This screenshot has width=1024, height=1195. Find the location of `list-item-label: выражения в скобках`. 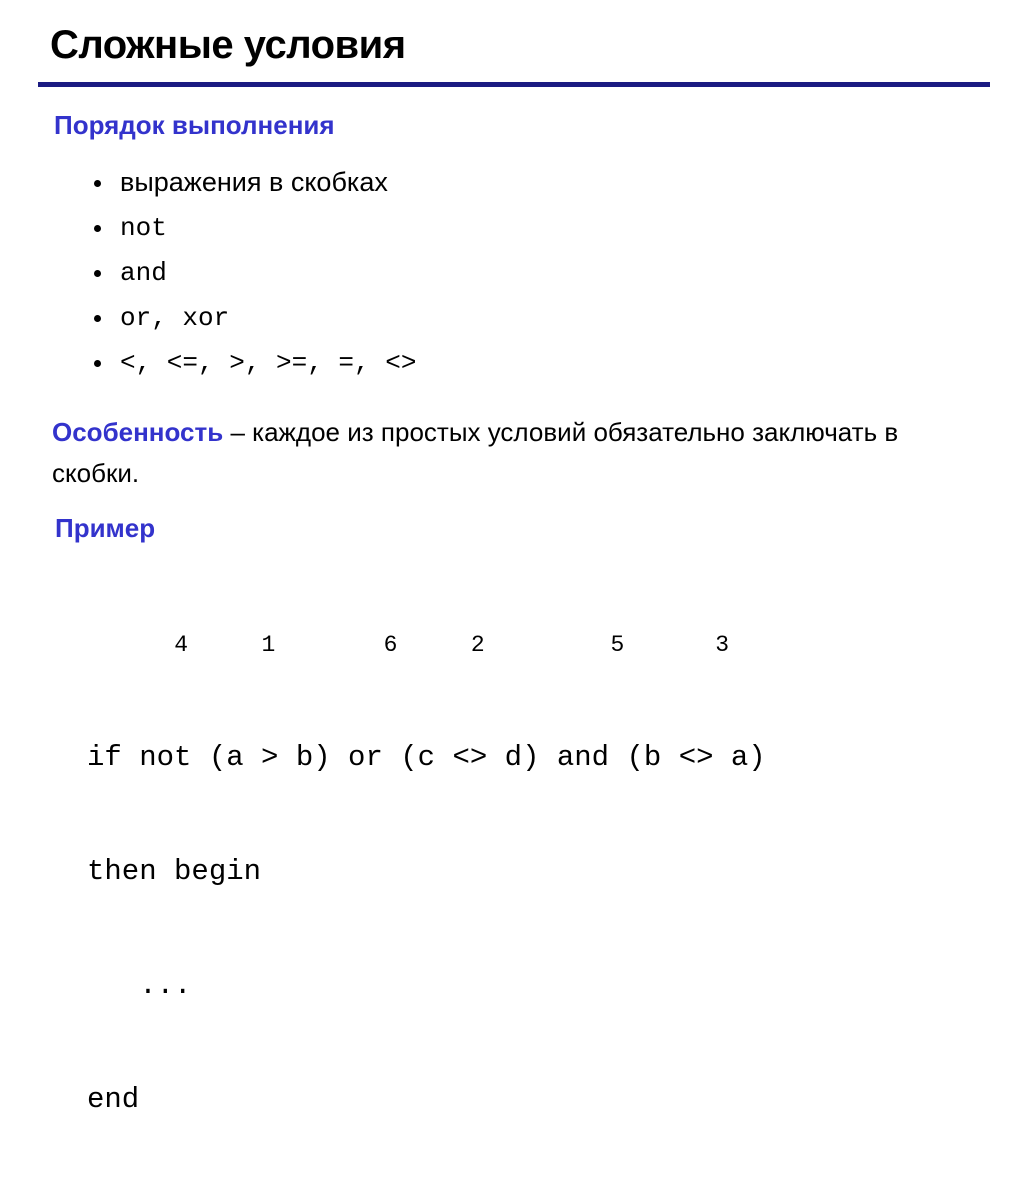

list-item-label: выражения в скобках is located at coordinates (254, 182).